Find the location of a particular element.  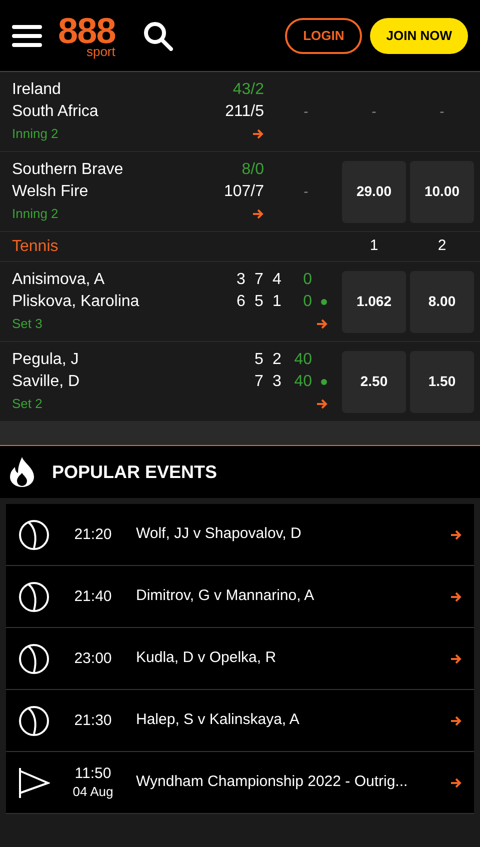

player-name: Saville, D is located at coordinates (46, 382).